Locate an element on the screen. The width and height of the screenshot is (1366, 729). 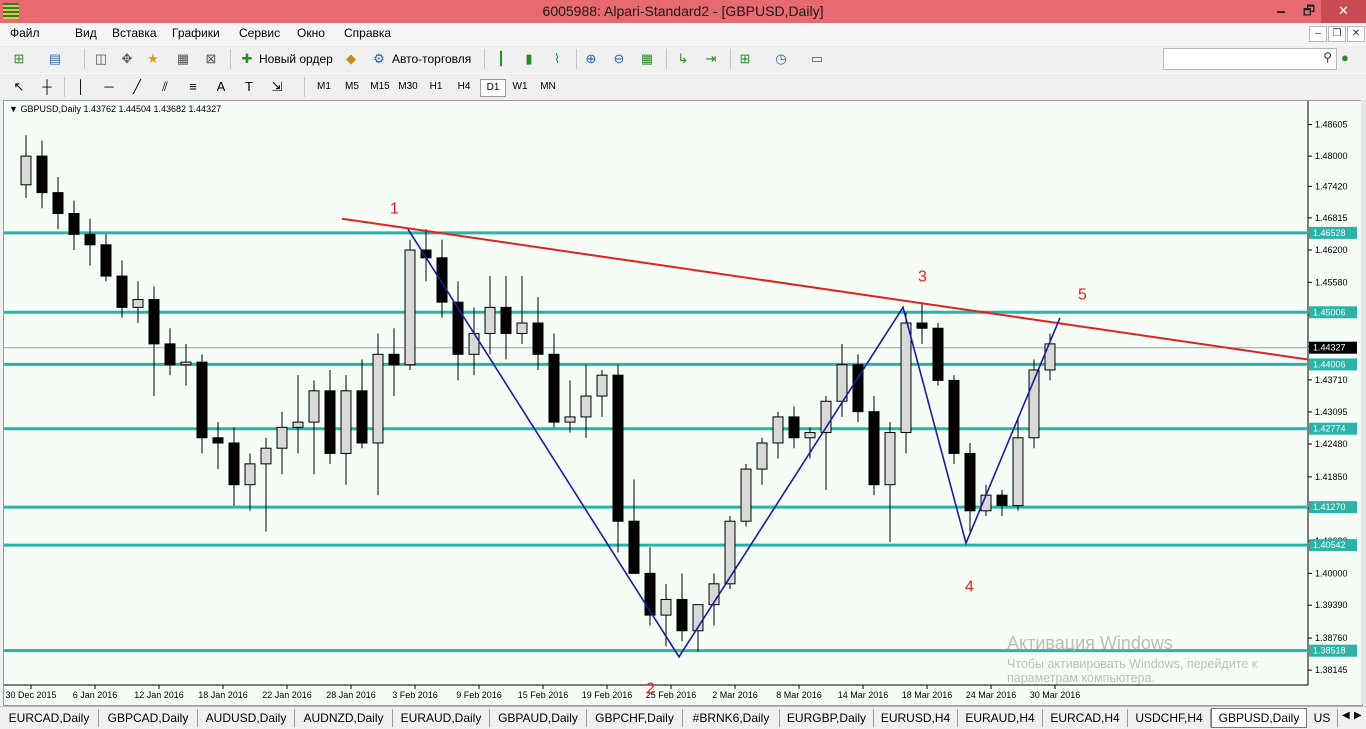
crosshair-navigator-icon: ✥ is located at coordinates (127, 59).